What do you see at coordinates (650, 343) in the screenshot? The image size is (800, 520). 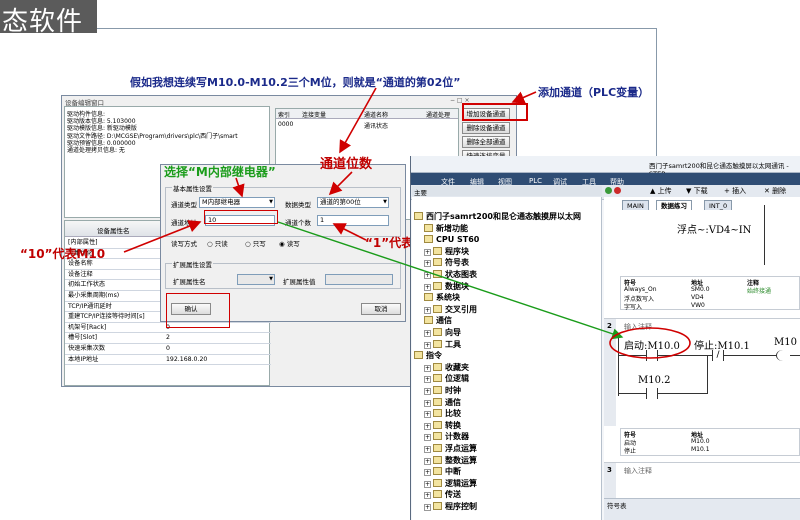 I see `highlight-ladder-start` at bounding box center [650, 343].